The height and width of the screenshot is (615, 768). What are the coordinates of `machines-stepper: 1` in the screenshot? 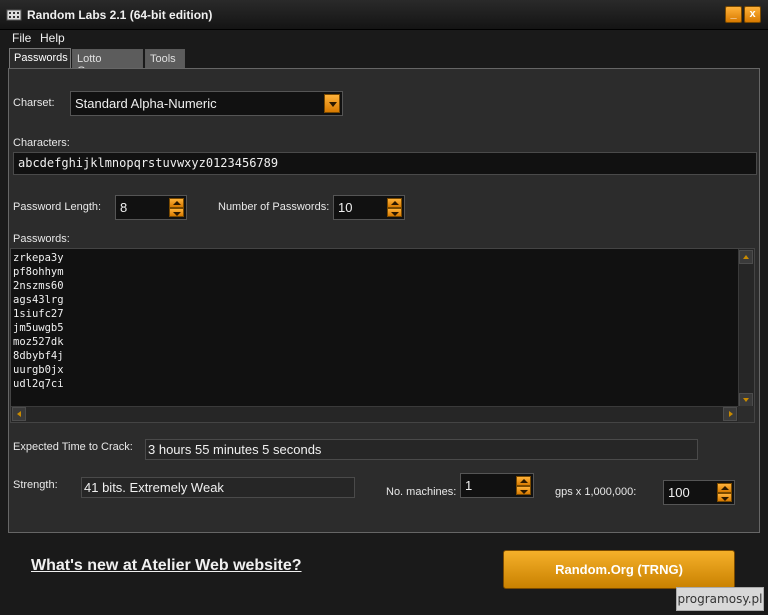 It's located at (497, 485).